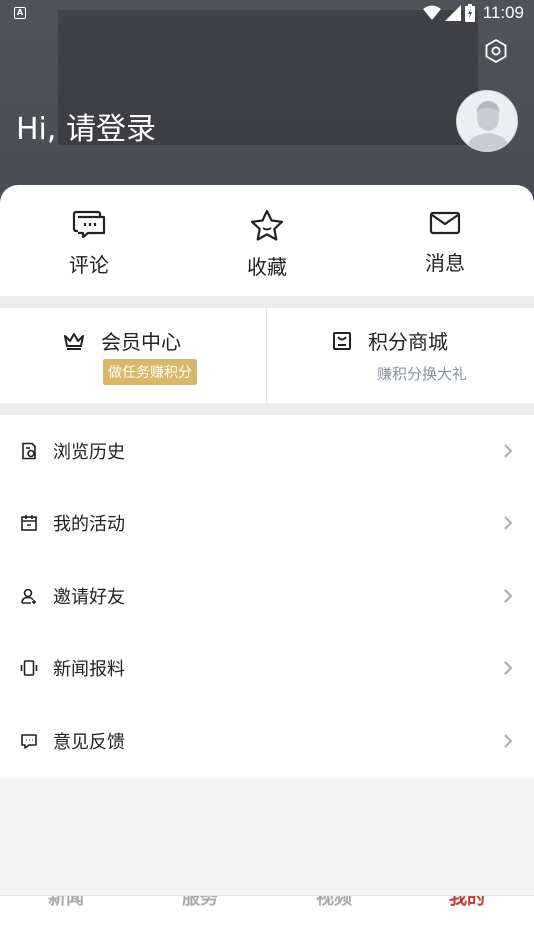 This screenshot has height=950, width=534. Describe the element at coordinates (150, 372) in the screenshot. I see `task-points-badge: 做任务赚积分` at that location.